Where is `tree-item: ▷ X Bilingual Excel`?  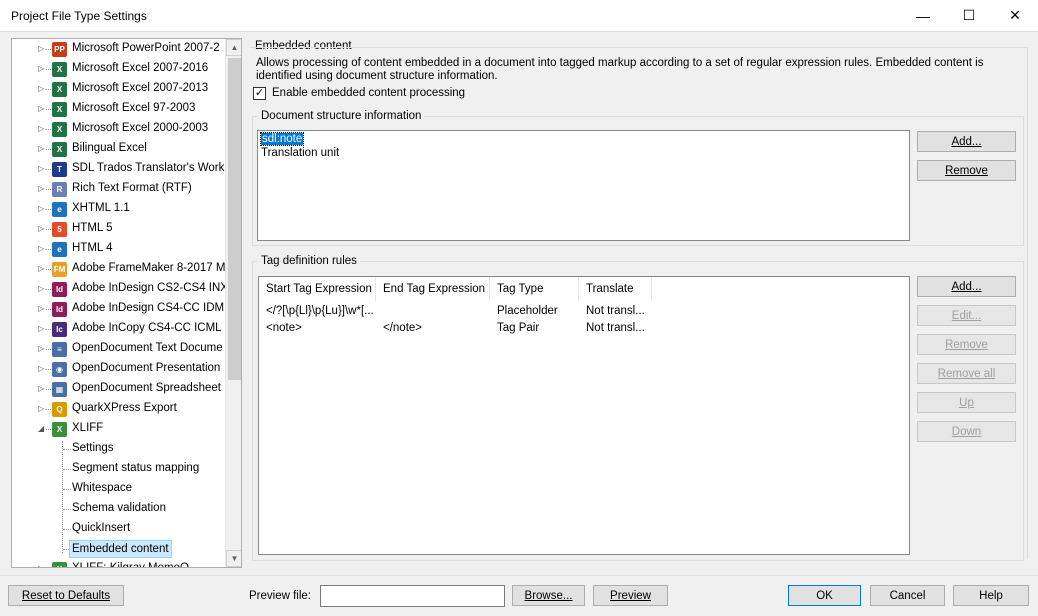 tree-item: ▷ X Bilingual Excel is located at coordinates (119, 149).